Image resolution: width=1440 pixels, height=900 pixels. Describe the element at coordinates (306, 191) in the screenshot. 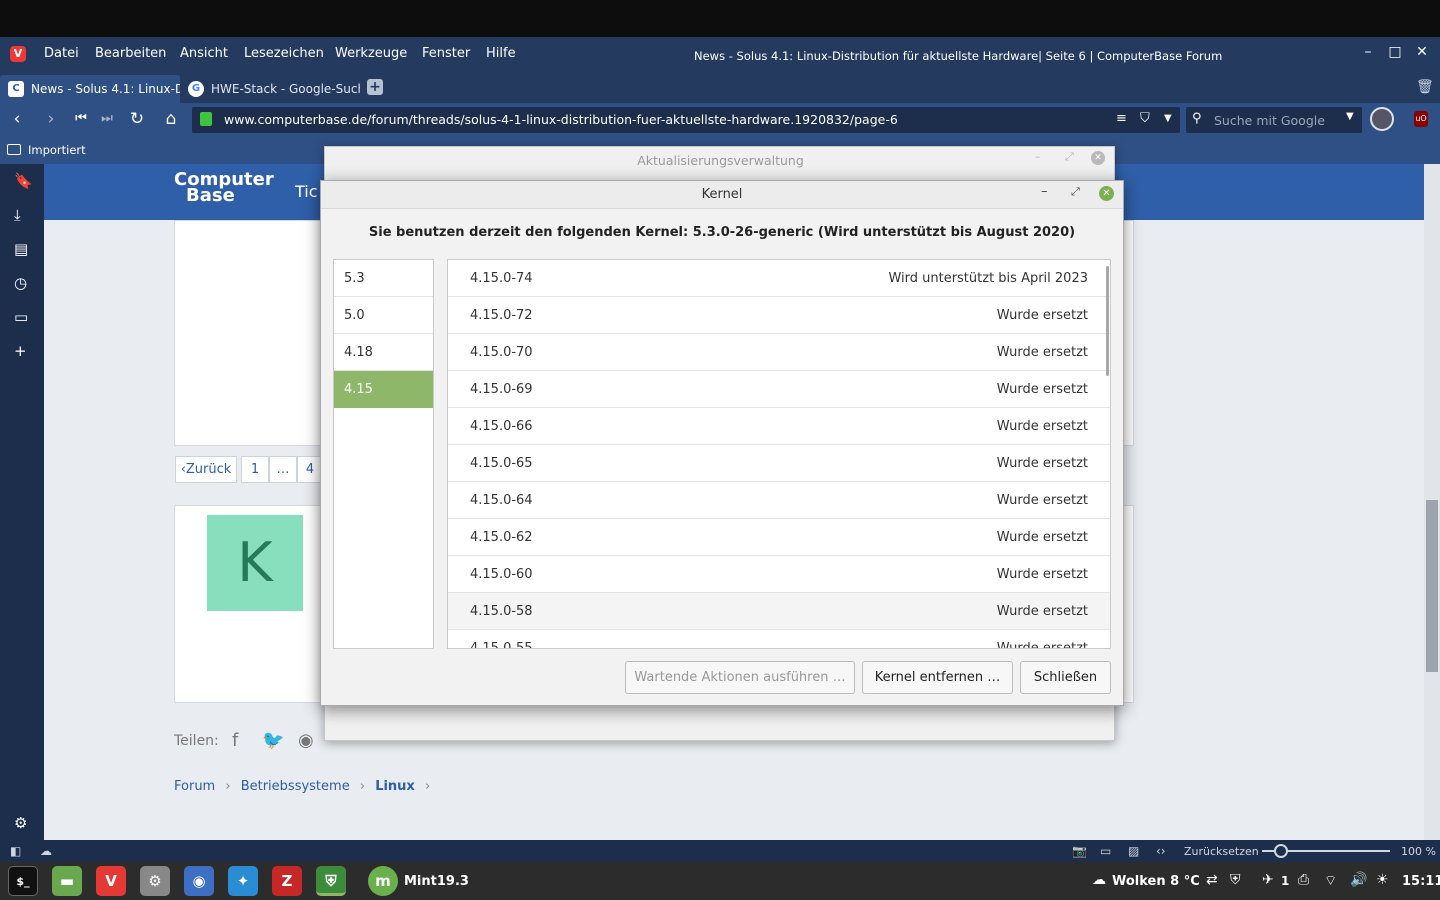

I see `site-nav-fragment: Tic` at that location.